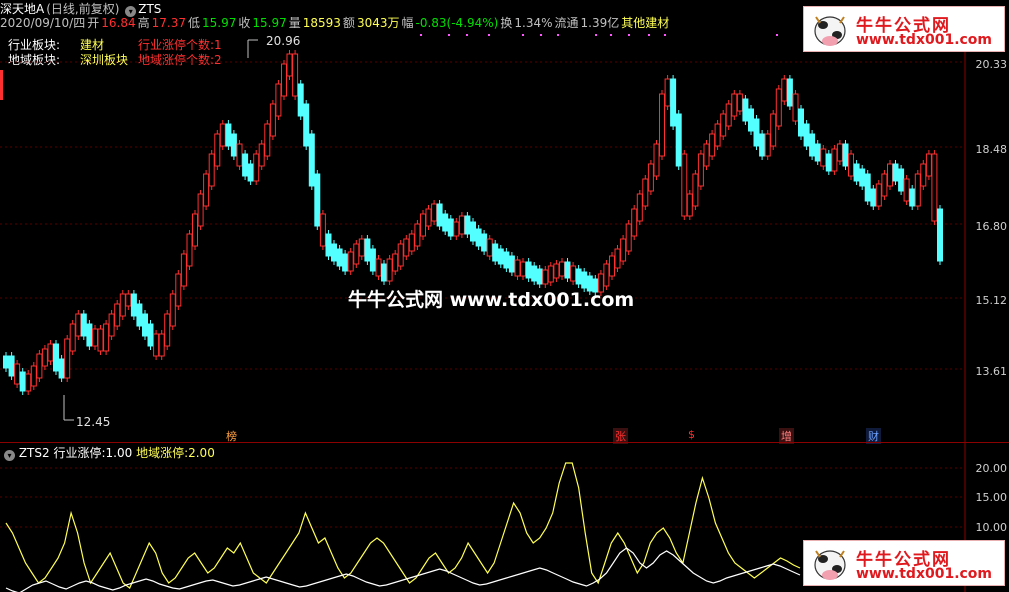 This screenshot has height=592, width=1009. Describe the element at coordinates (691, 434) in the screenshot. I see `event-tag-dollar: $` at that location.